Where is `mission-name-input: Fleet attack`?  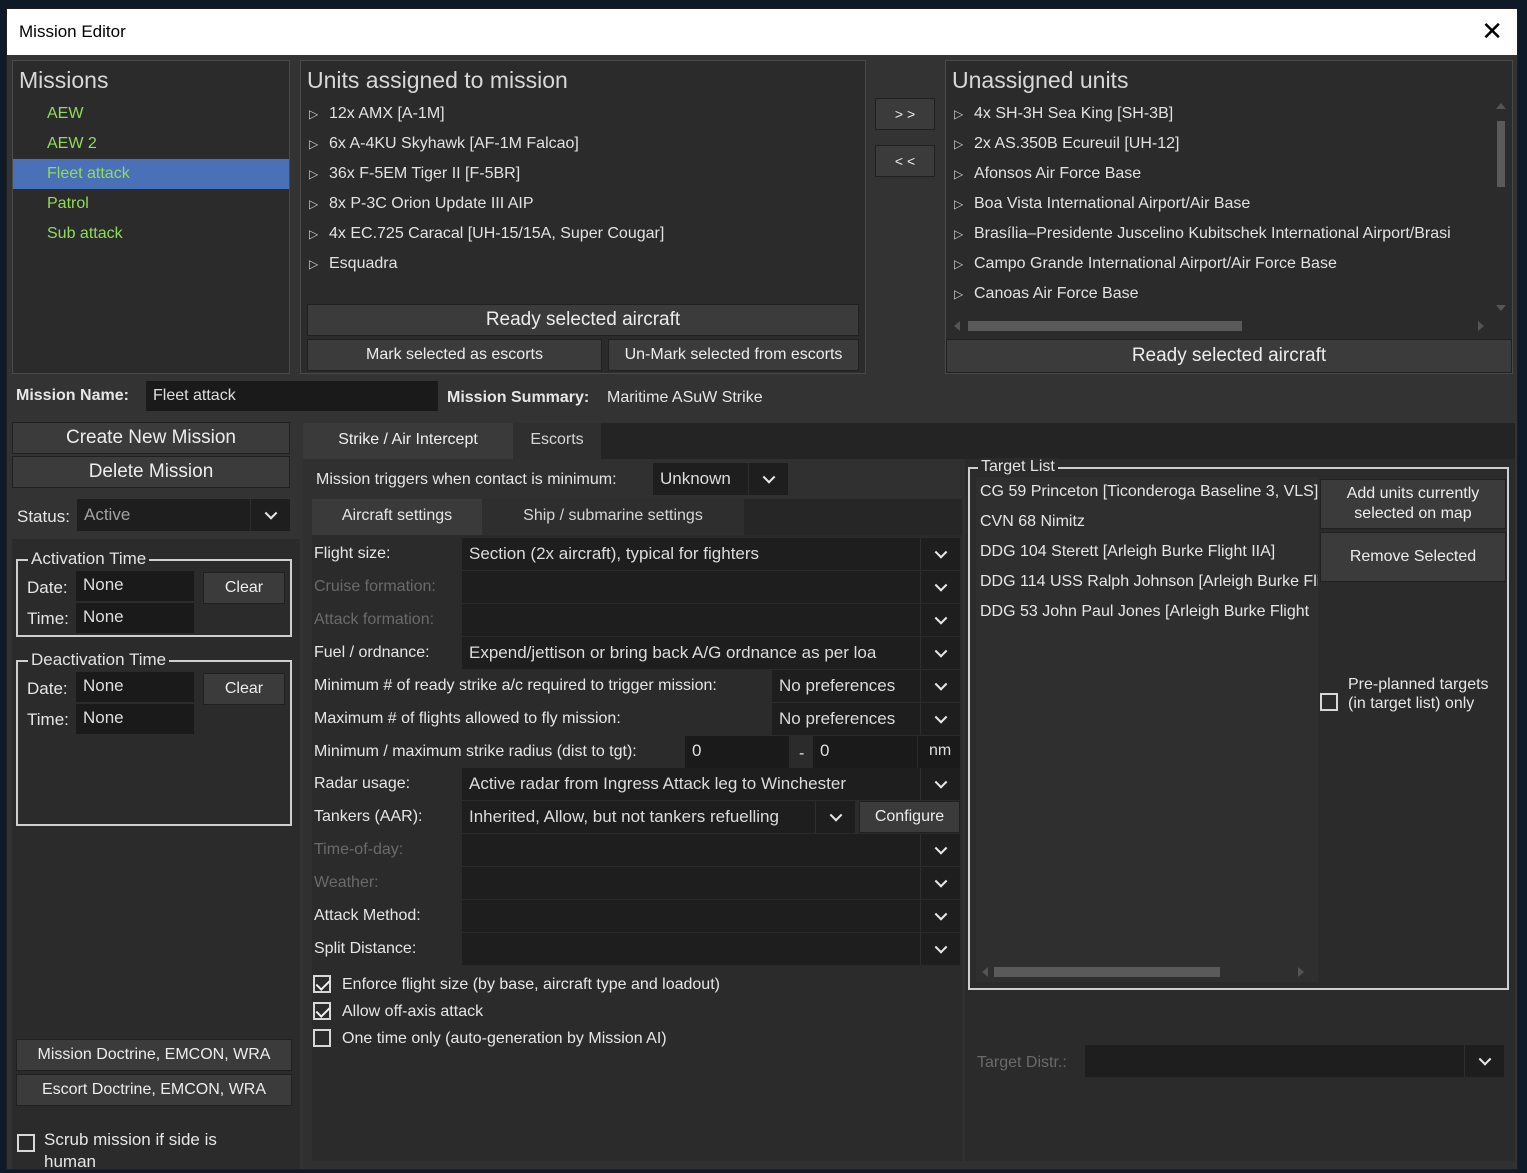 mission-name-input: Fleet attack is located at coordinates (292, 396).